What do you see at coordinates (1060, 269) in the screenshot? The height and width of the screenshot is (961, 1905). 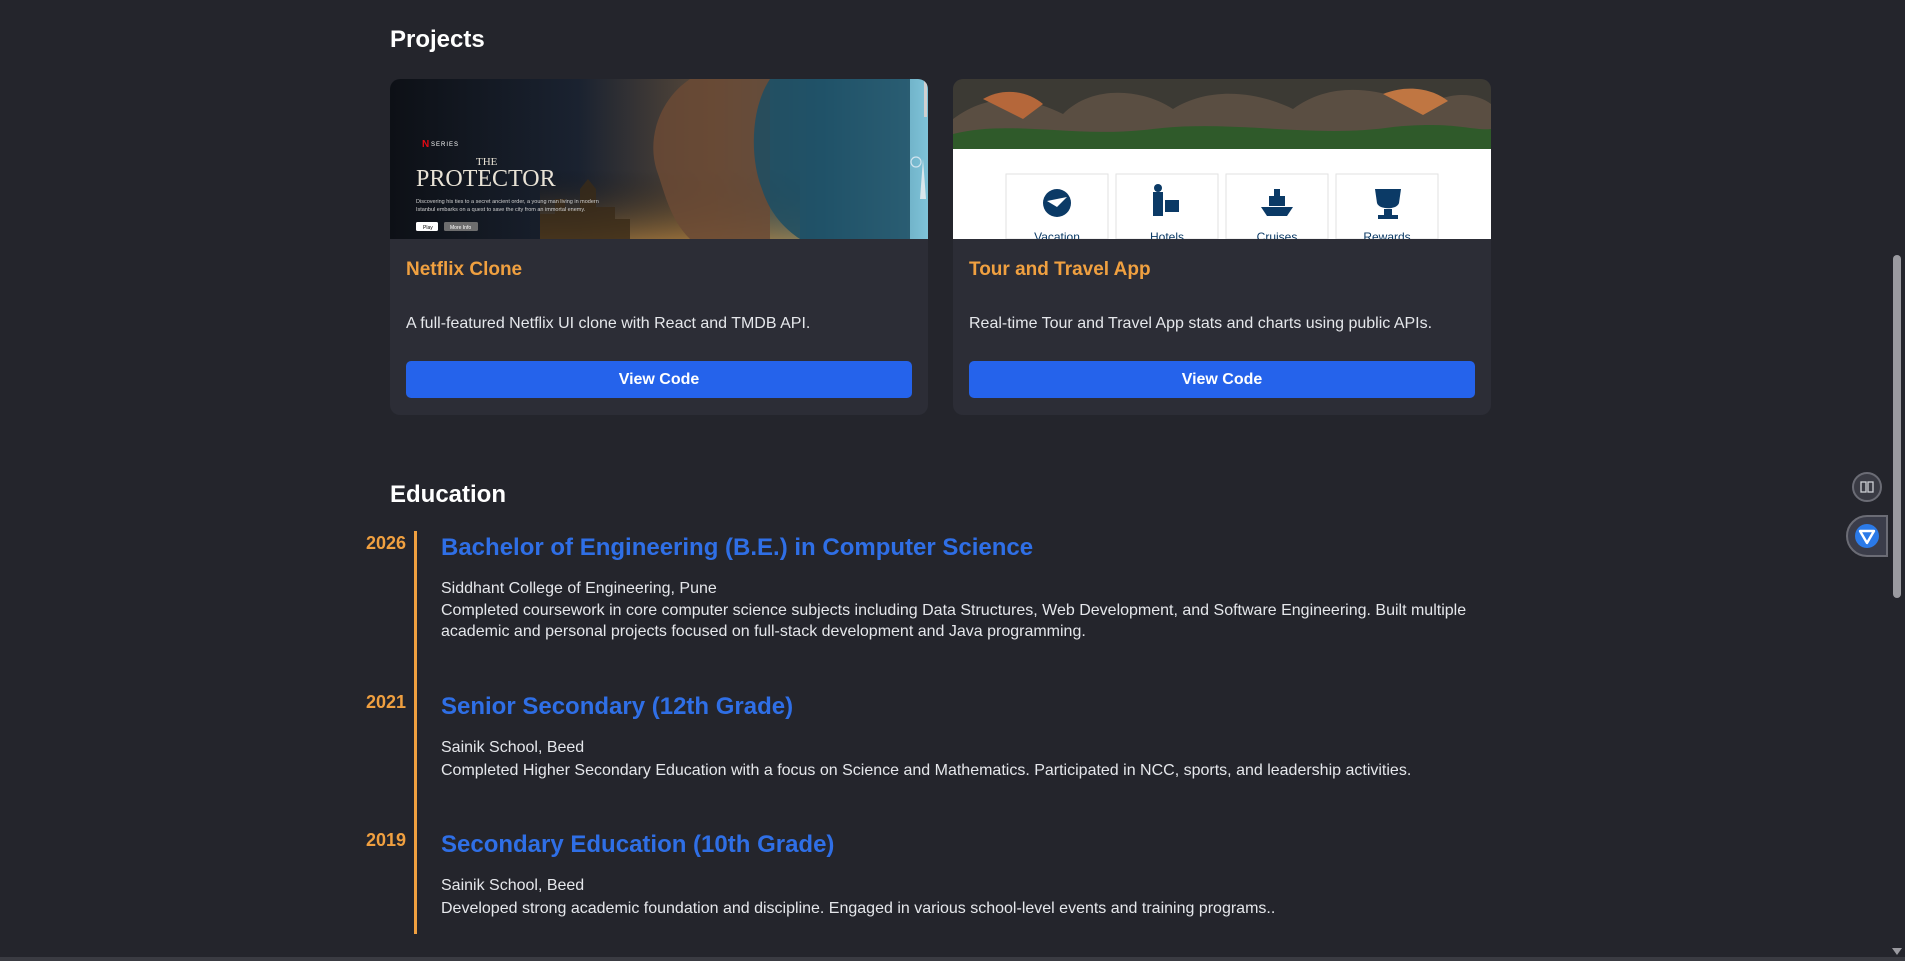 I see `project-title: Tour and Travel App` at bounding box center [1060, 269].